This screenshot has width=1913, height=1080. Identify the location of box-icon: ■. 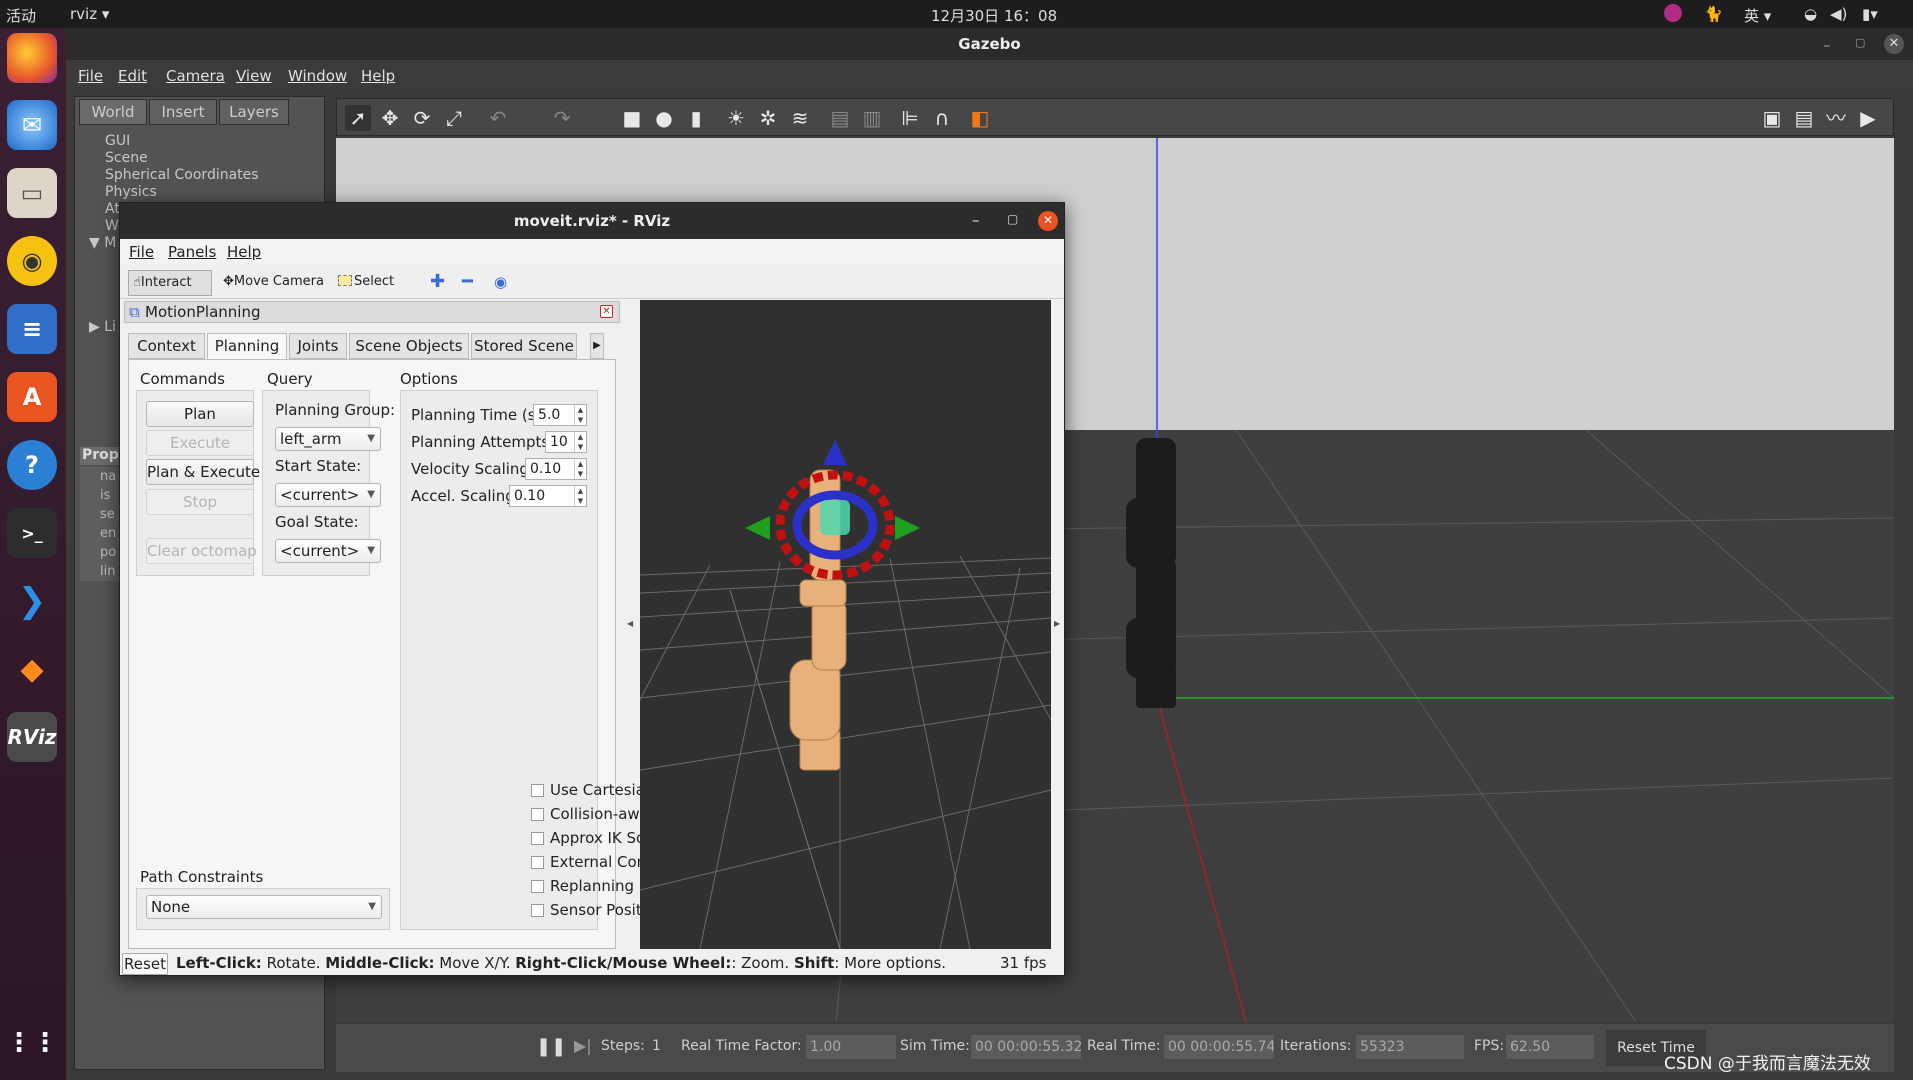
(632, 118).